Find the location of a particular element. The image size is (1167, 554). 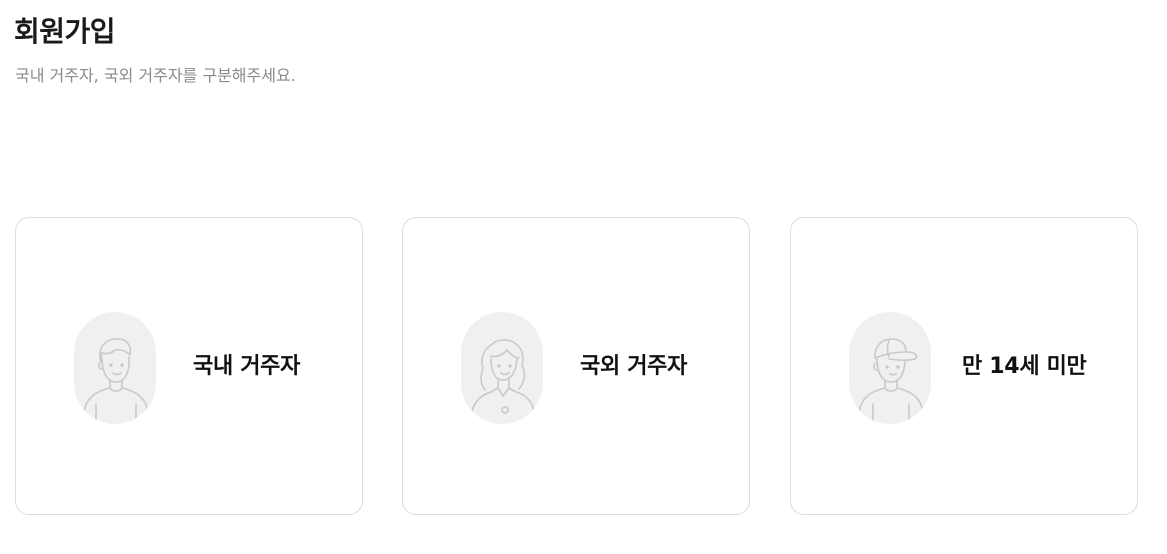

under-14-label: 만 14세 미만 is located at coordinates (1024, 366).